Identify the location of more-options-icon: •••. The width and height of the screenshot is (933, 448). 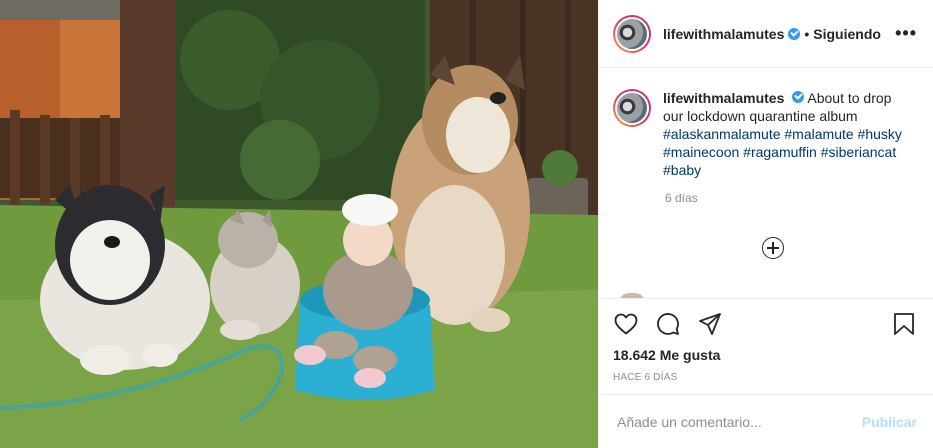
(906, 33).